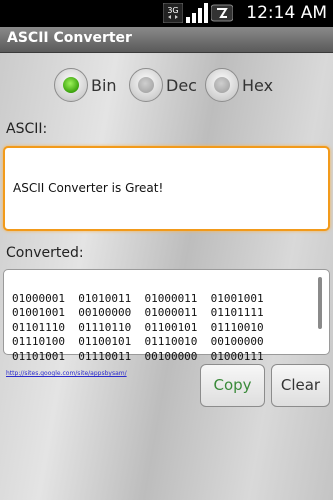 The width and height of the screenshot is (333, 500). I want to click on status-bar: 3G 12:14 AM, so click(166, 13).